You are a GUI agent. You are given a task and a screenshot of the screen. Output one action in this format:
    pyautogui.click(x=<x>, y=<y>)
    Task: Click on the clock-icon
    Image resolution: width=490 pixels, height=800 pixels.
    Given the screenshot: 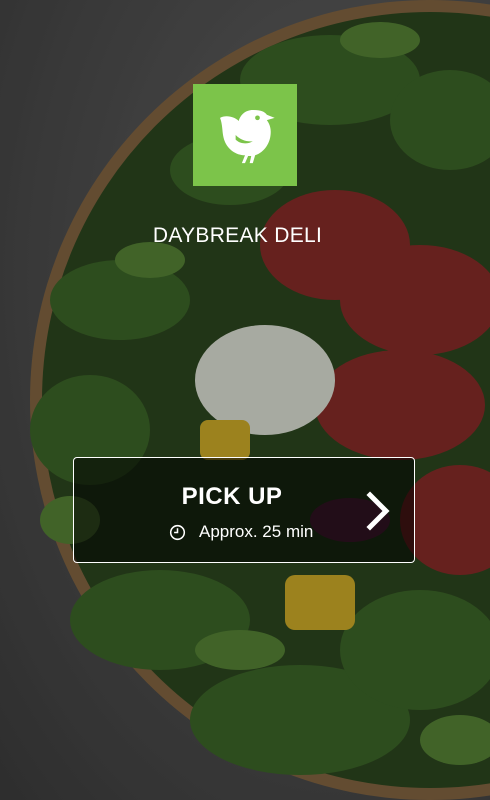 What is the action you would take?
    pyautogui.click(x=177, y=532)
    